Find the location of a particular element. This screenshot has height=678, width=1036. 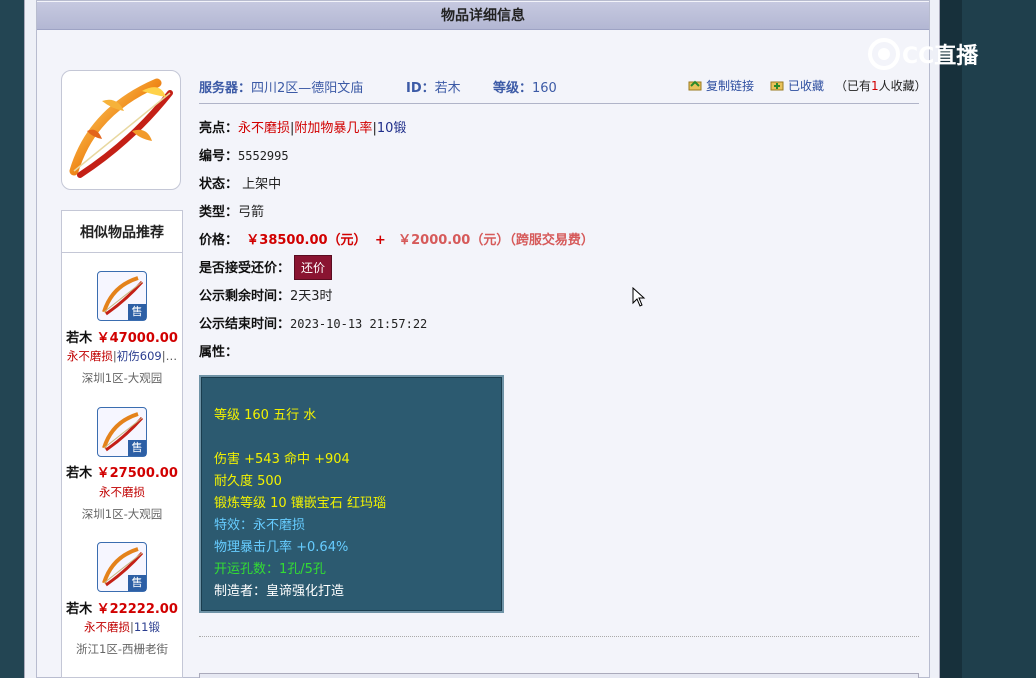

attribute-line: 耐久度 500 is located at coordinates (248, 481).